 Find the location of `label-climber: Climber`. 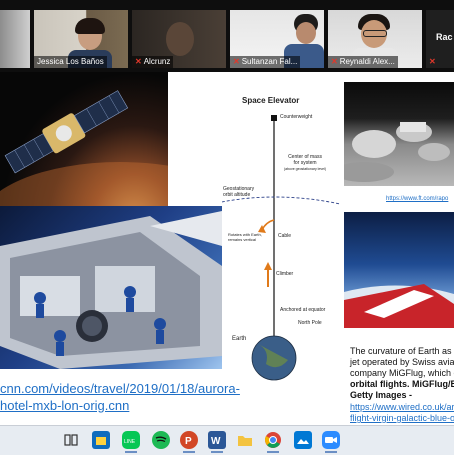

label-climber: Climber is located at coordinates (285, 274).